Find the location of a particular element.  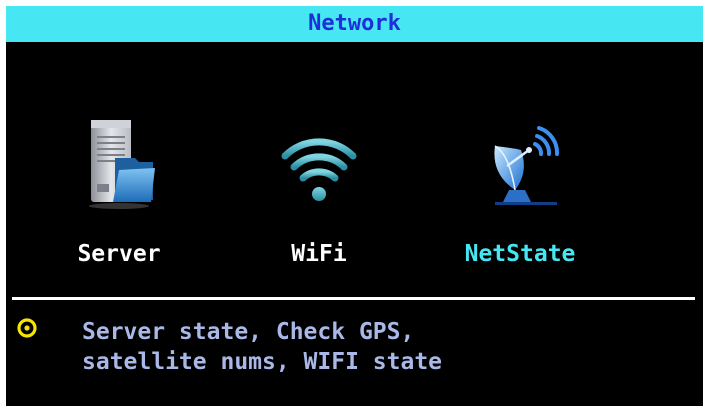

title-bar: Network is located at coordinates (354, 24).